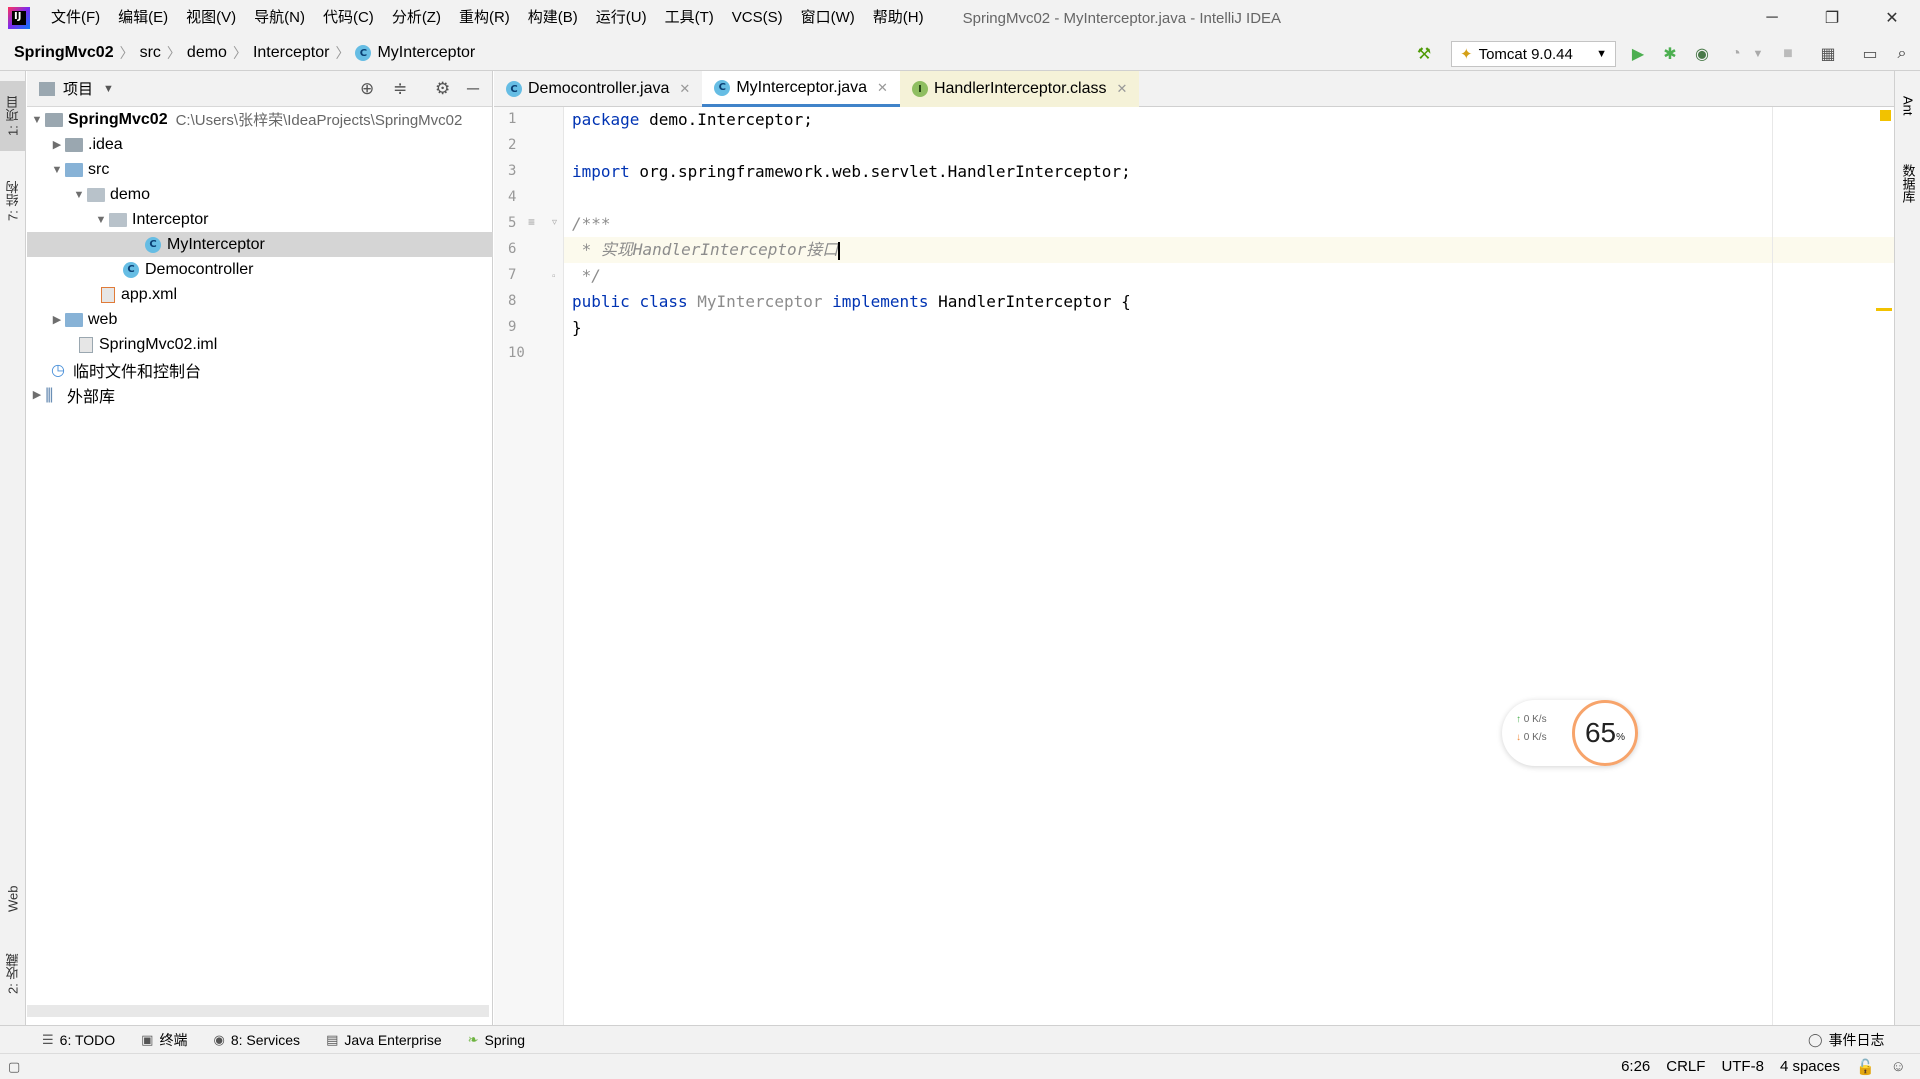 The image size is (1920, 1079). What do you see at coordinates (260, 219) in the screenshot?
I see `tree-node-interceptor: ▼ Interceptor` at bounding box center [260, 219].